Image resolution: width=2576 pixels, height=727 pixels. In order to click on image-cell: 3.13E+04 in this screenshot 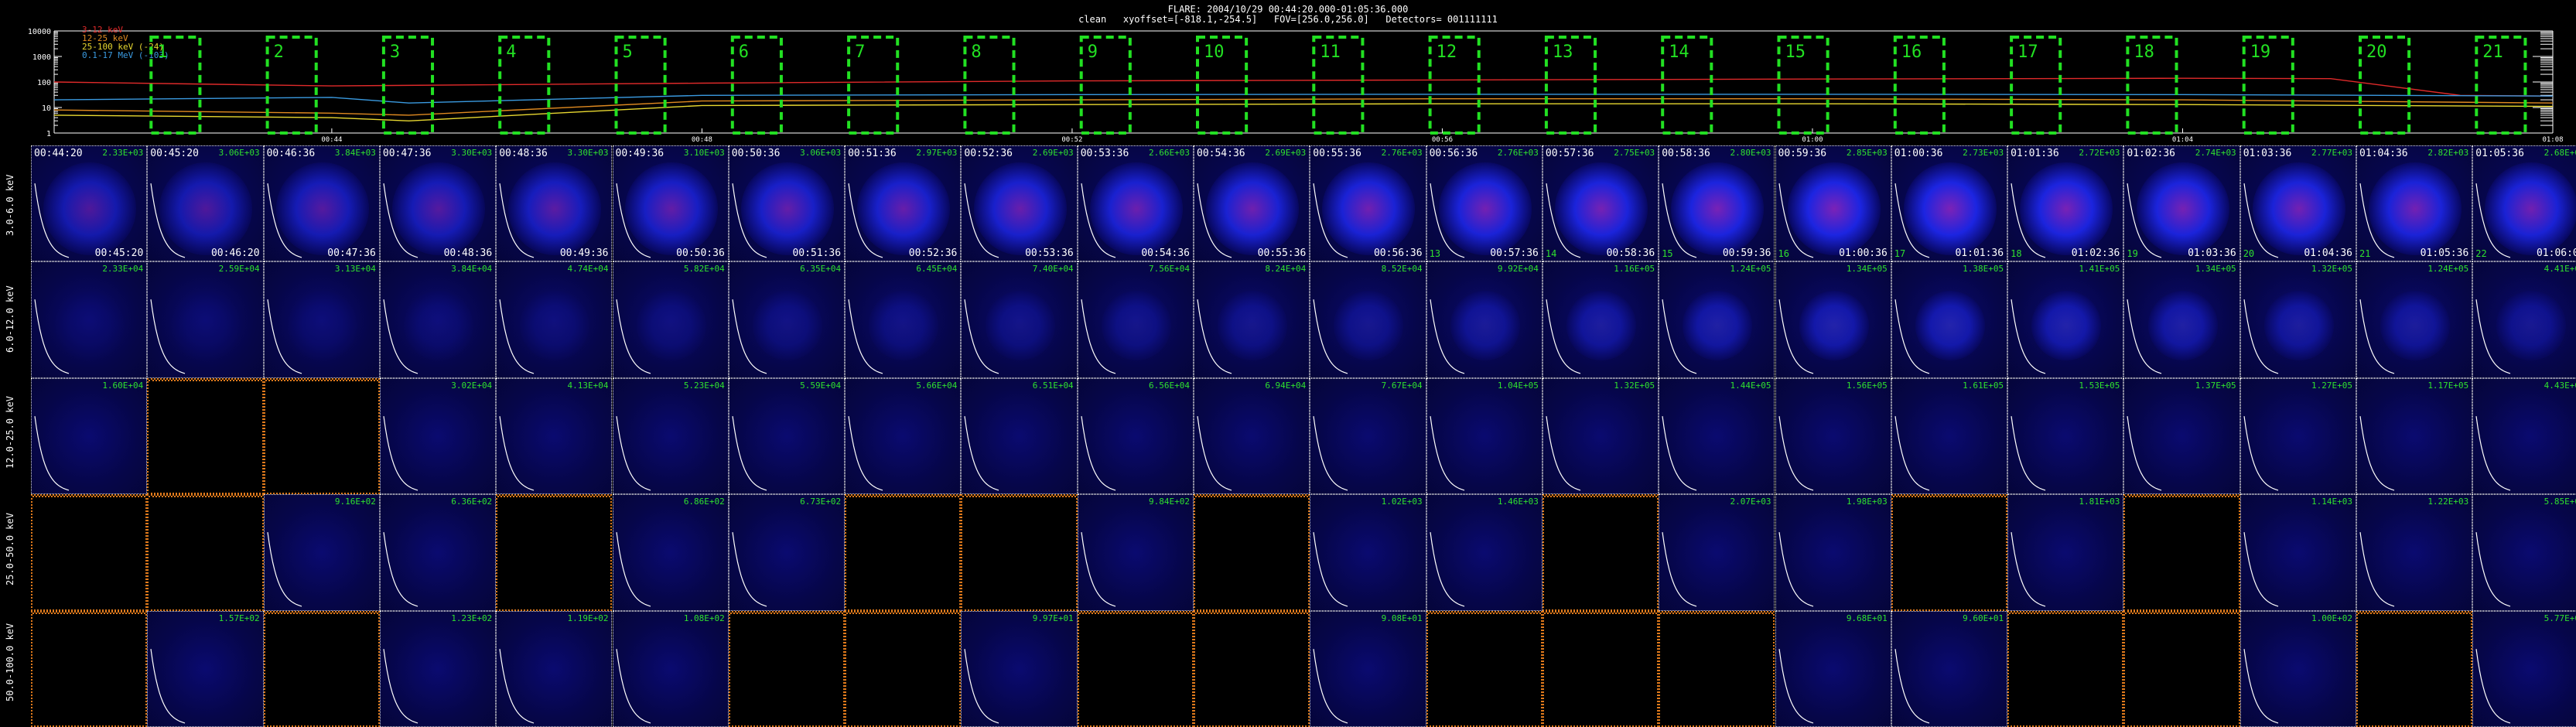, I will do `click(321, 319)`.